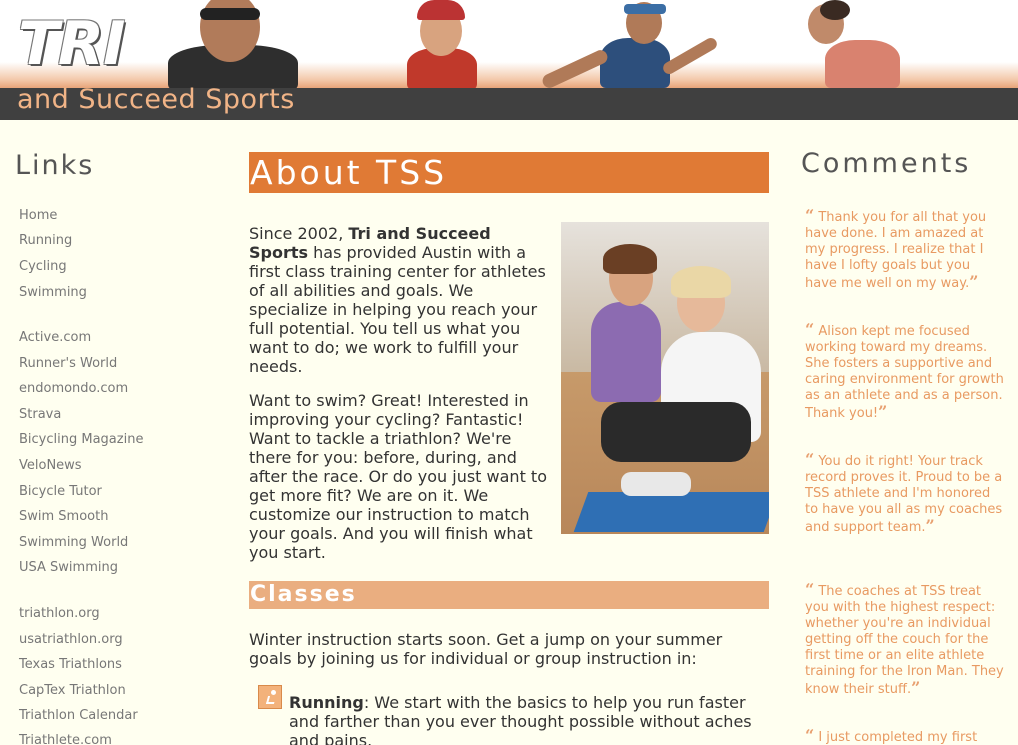 This screenshot has height=745, width=1018. Describe the element at coordinates (898, 737) in the screenshot. I see `comment-text: I just completed my first` at that location.